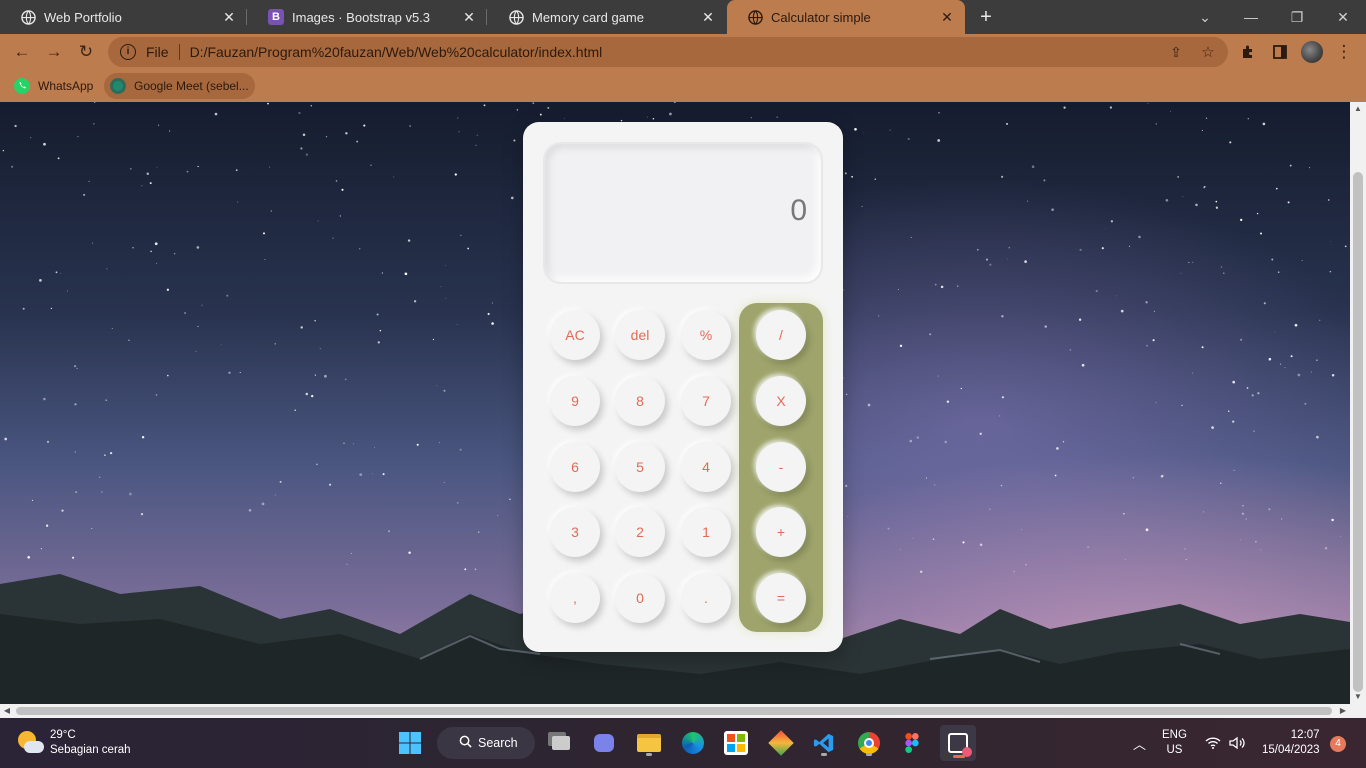 Image resolution: width=1366 pixels, height=768 pixels. Describe the element at coordinates (706, 335) in the screenshot. I see `key-percent: %` at that location.